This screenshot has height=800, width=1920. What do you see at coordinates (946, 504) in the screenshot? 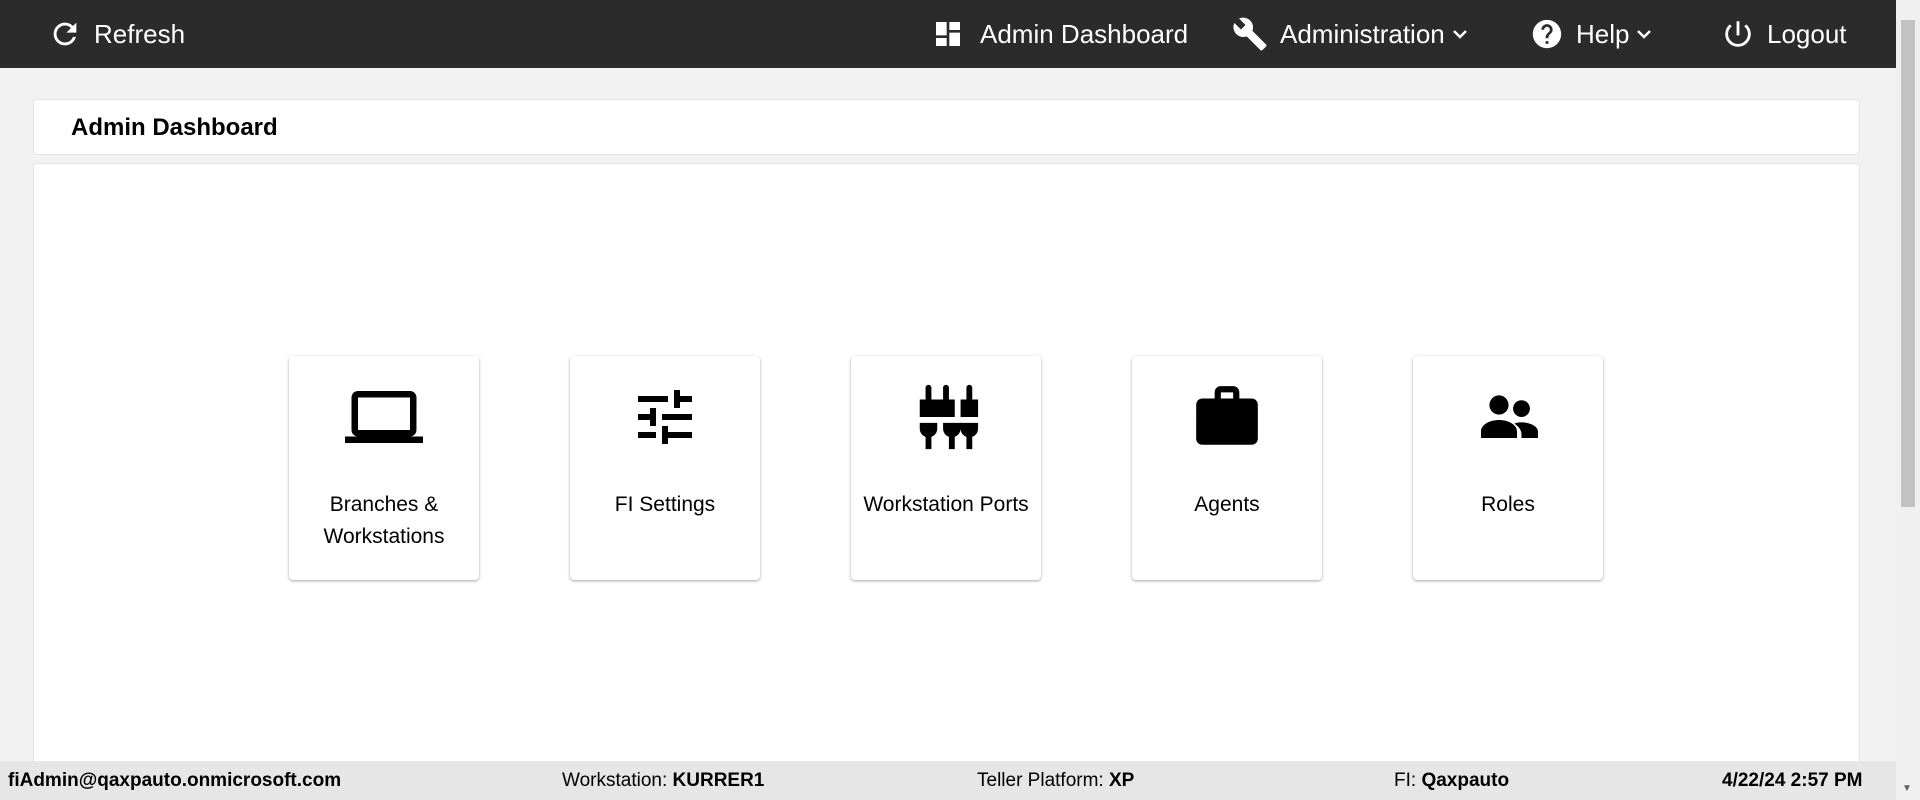
I see `tile-label: Workstation Ports` at bounding box center [946, 504].